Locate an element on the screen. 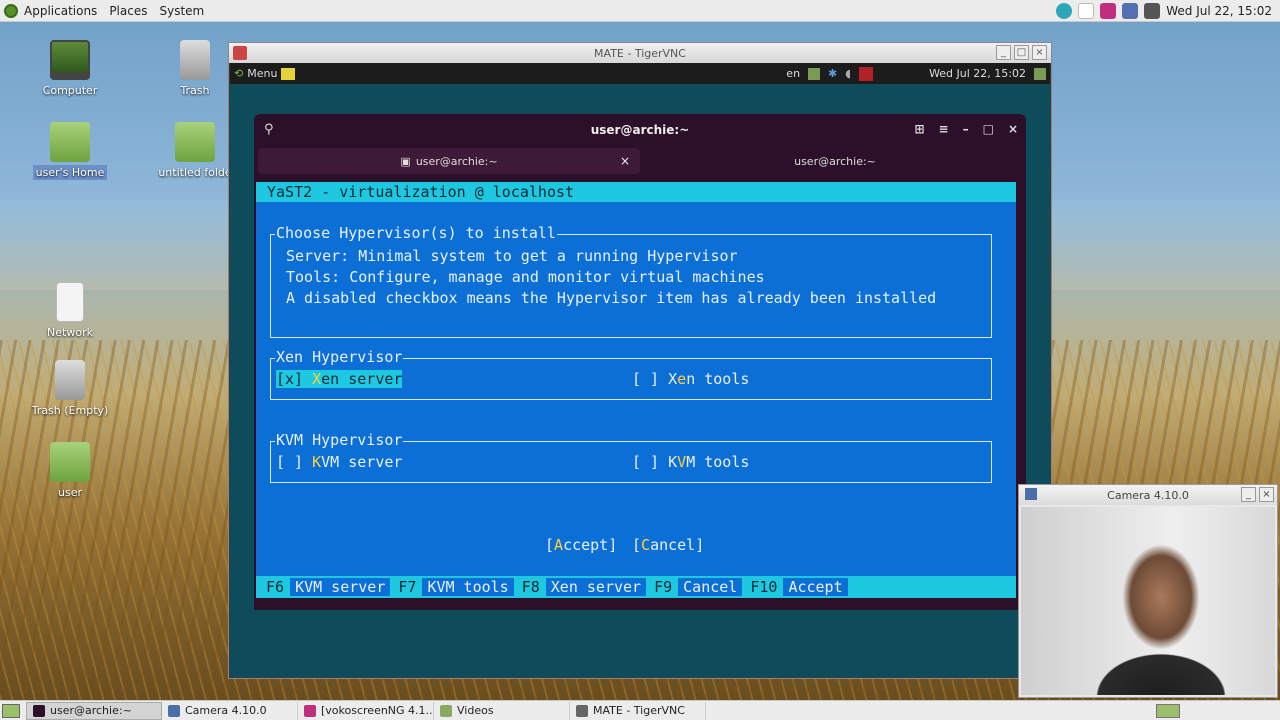 The height and width of the screenshot is (720, 1280). desktop-icon-user: user is located at coordinates (70, 470).